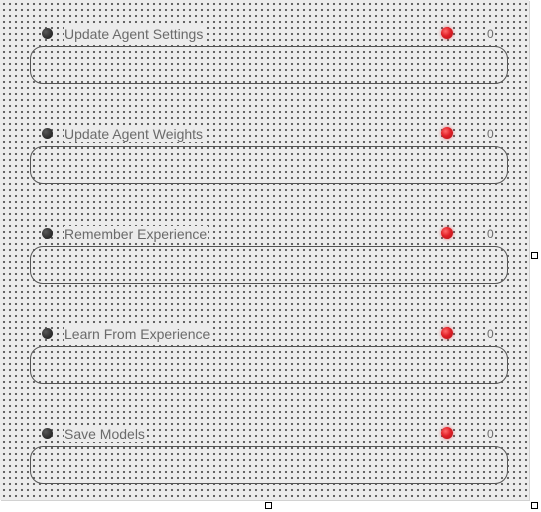 Image resolution: width=541 pixels, height=512 pixels. Describe the element at coordinates (268, 505) in the screenshot. I see `resize-handle-bottom-icon` at that location.